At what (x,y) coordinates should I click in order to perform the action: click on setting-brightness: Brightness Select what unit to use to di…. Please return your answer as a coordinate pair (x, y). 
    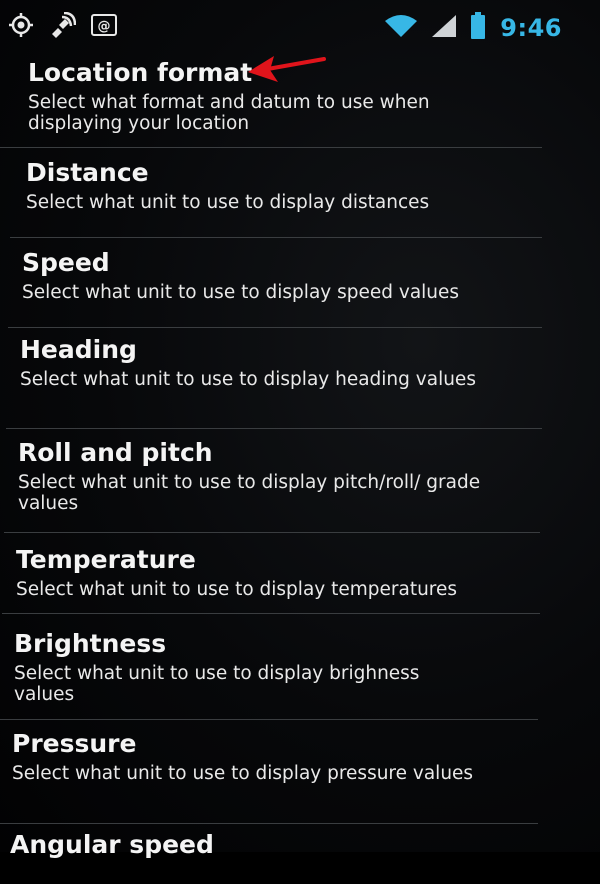
    Looking at the image, I should click on (269, 667).